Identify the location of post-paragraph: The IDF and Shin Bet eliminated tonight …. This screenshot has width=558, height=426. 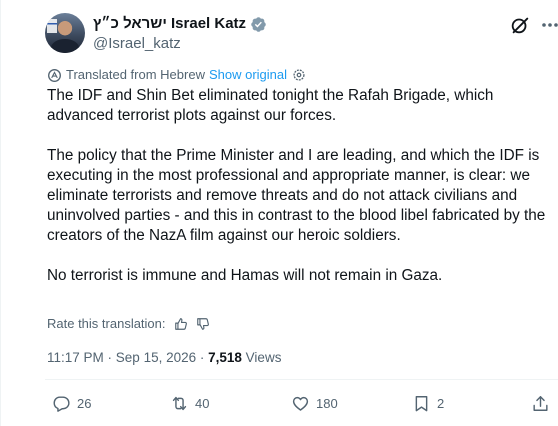
(270, 105).